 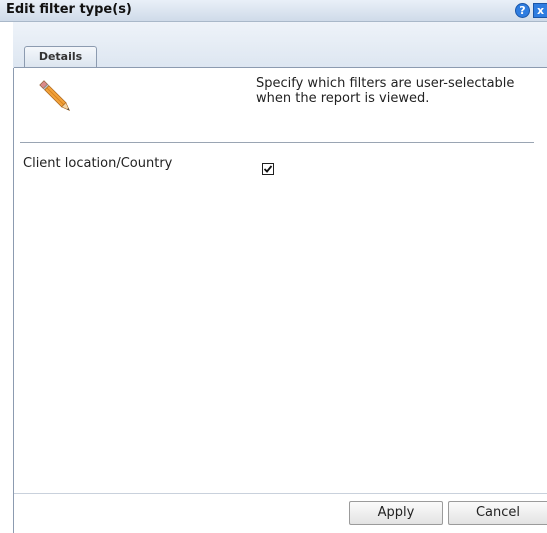 What do you see at coordinates (280, 493) in the screenshot?
I see `footer-divider` at bounding box center [280, 493].